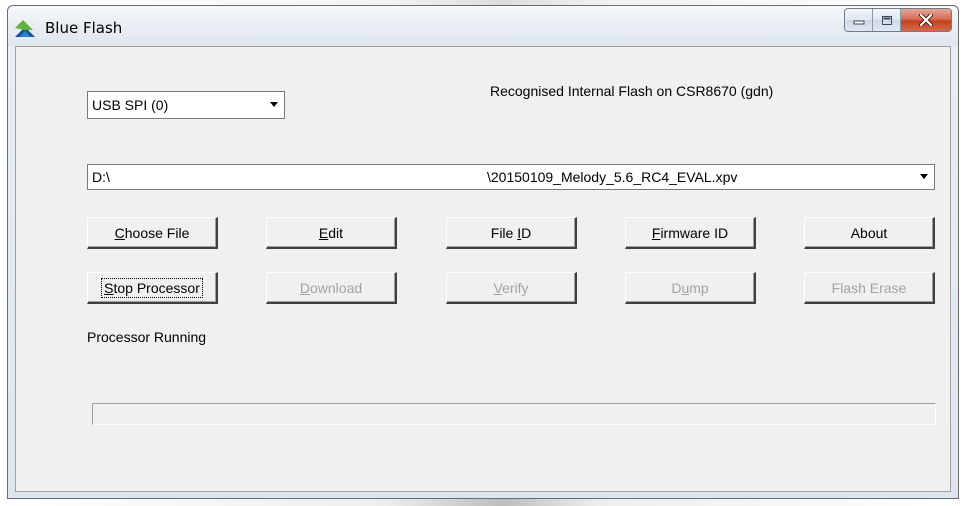 This screenshot has height=506, width=966. I want to click on firmware-id-button: Firmware ID, so click(690, 233).